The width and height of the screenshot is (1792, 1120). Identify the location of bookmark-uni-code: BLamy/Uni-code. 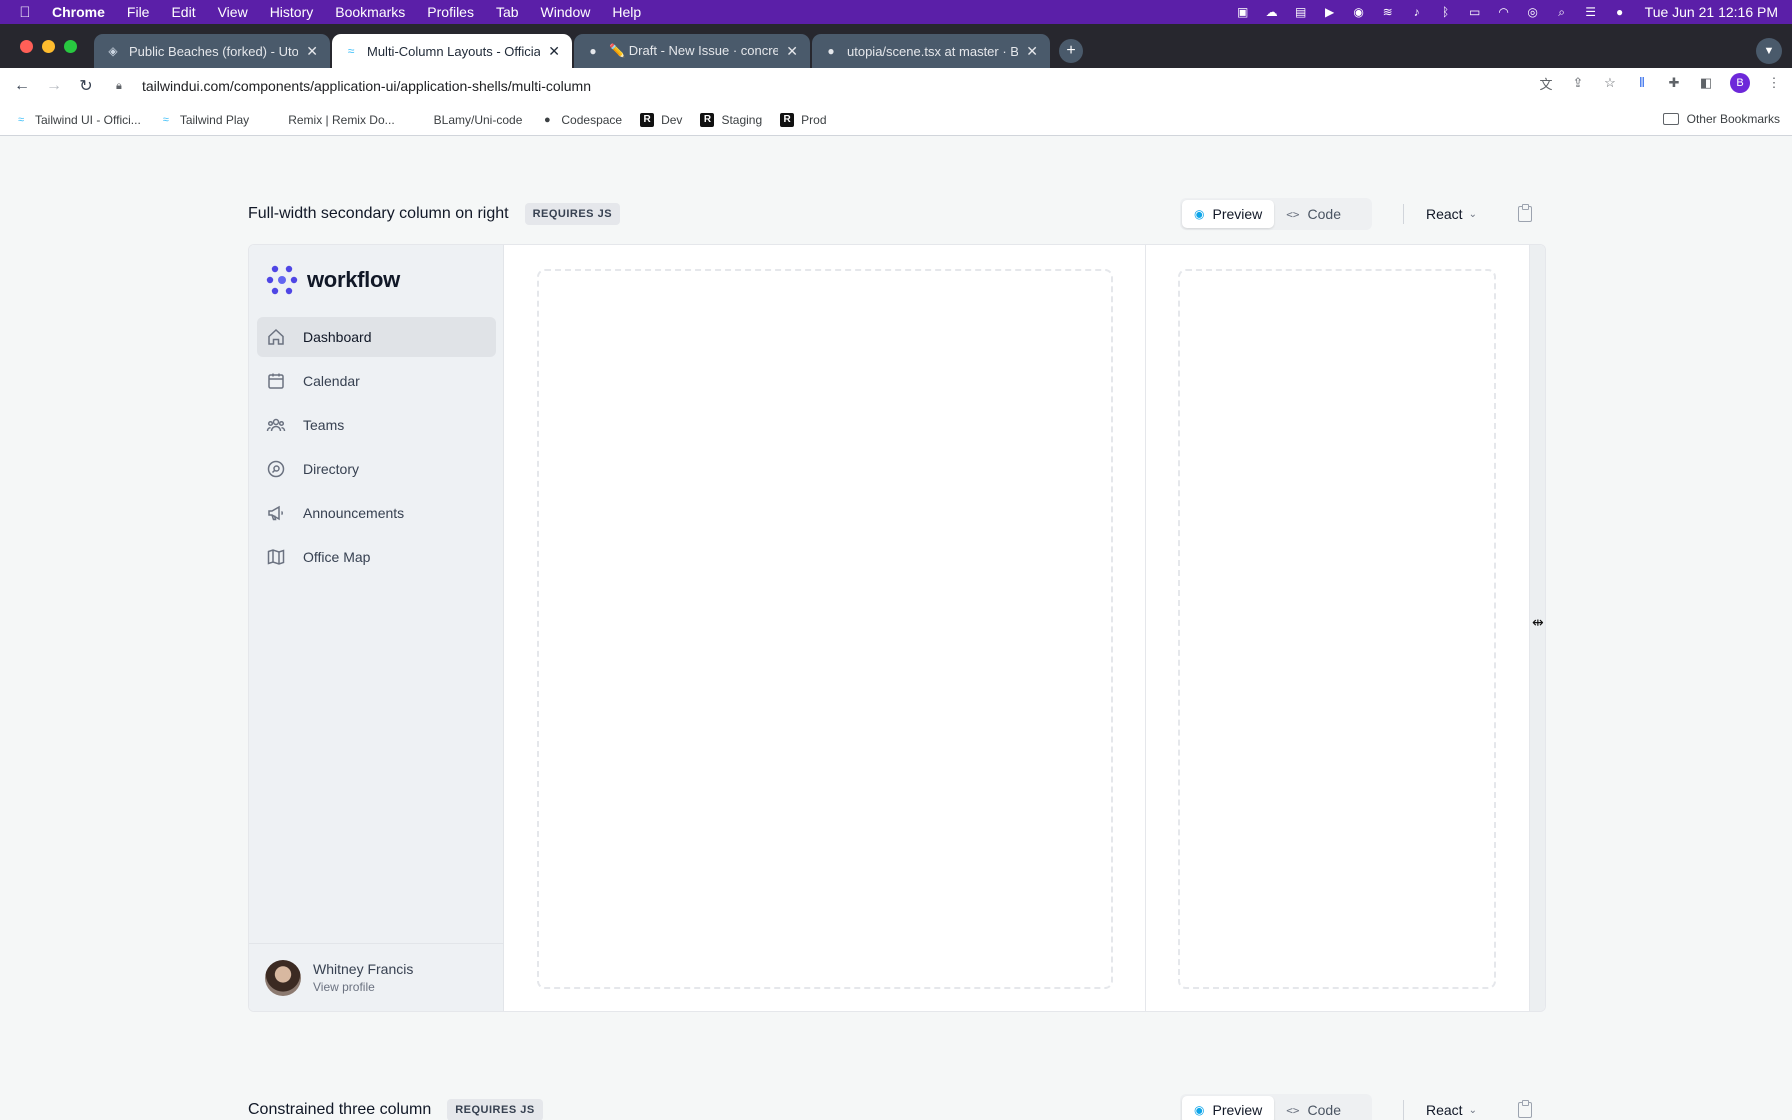
(468, 120).